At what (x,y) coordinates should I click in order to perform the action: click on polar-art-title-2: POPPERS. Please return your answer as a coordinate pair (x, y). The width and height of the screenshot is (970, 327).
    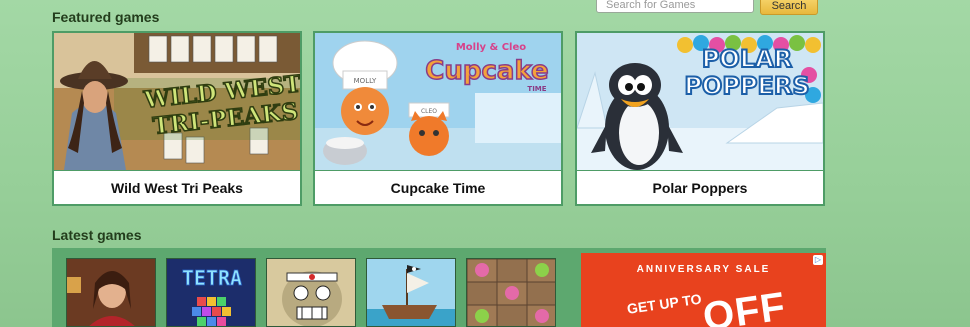
    Looking at the image, I should click on (746, 86).